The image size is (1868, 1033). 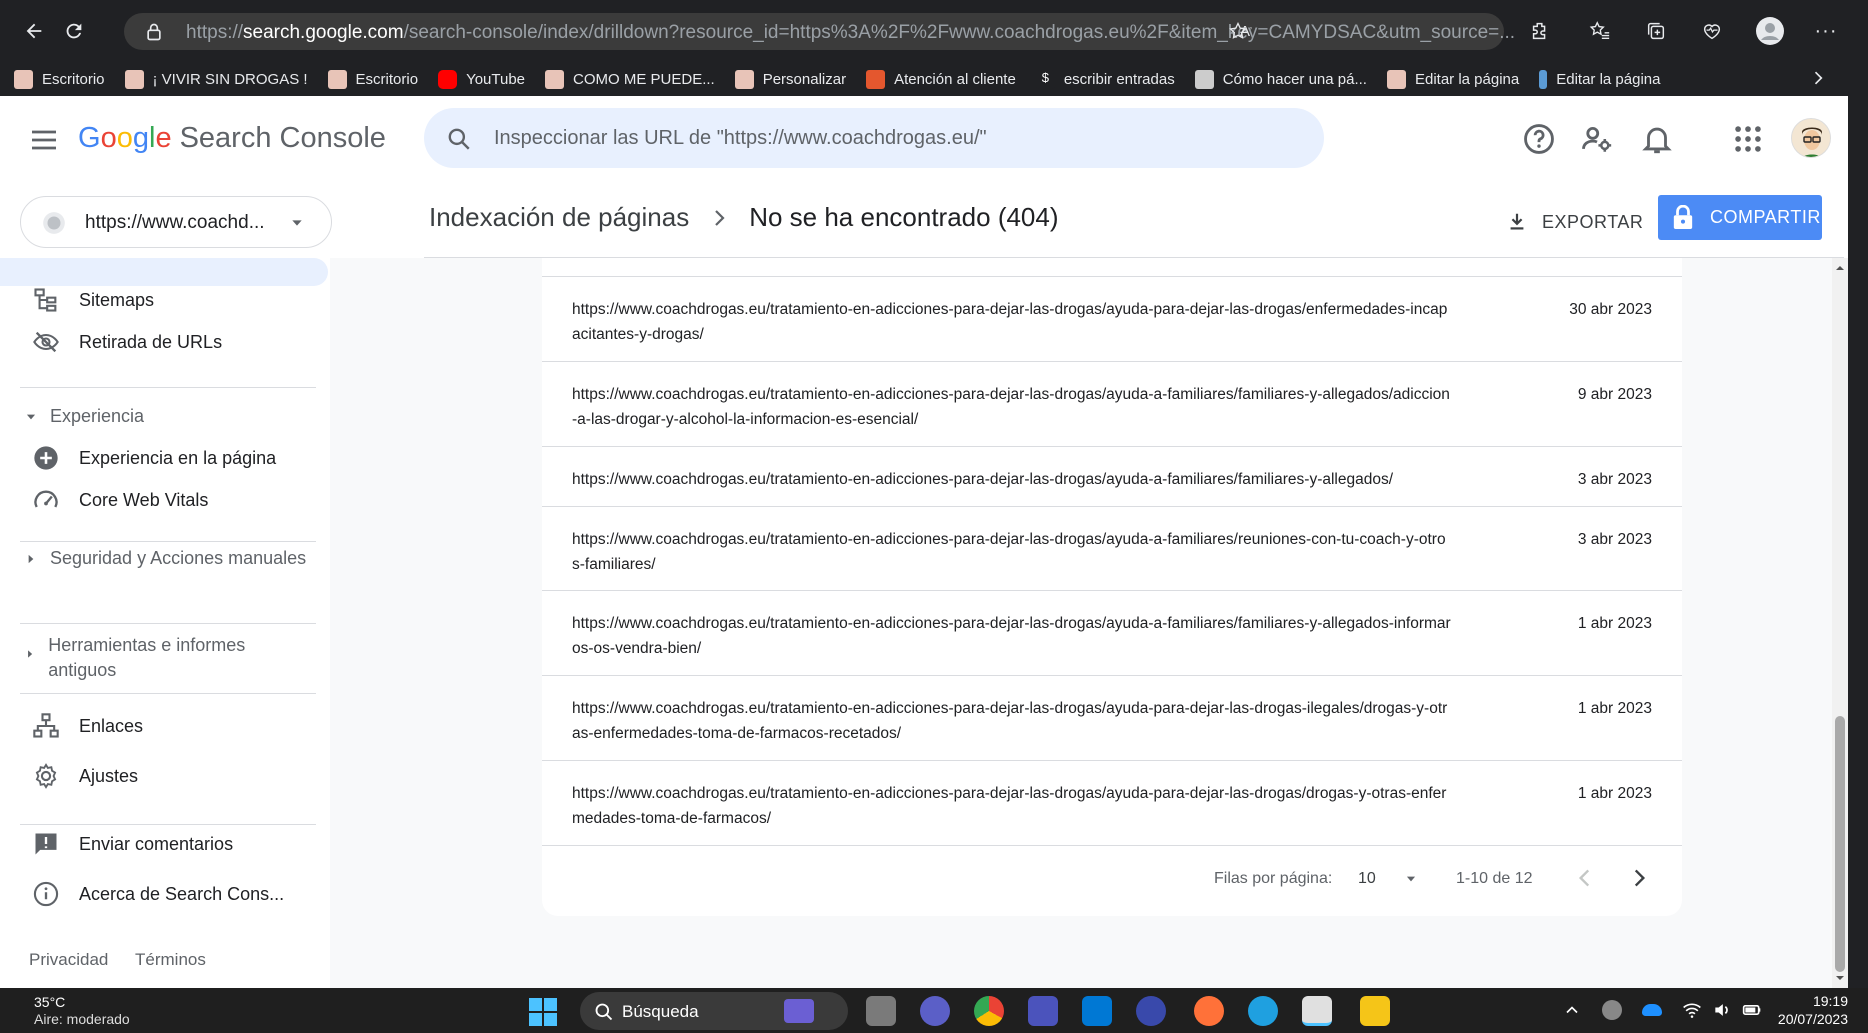 I want to click on google-search-console-logo: Google Search Console, so click(x=232, y=138).